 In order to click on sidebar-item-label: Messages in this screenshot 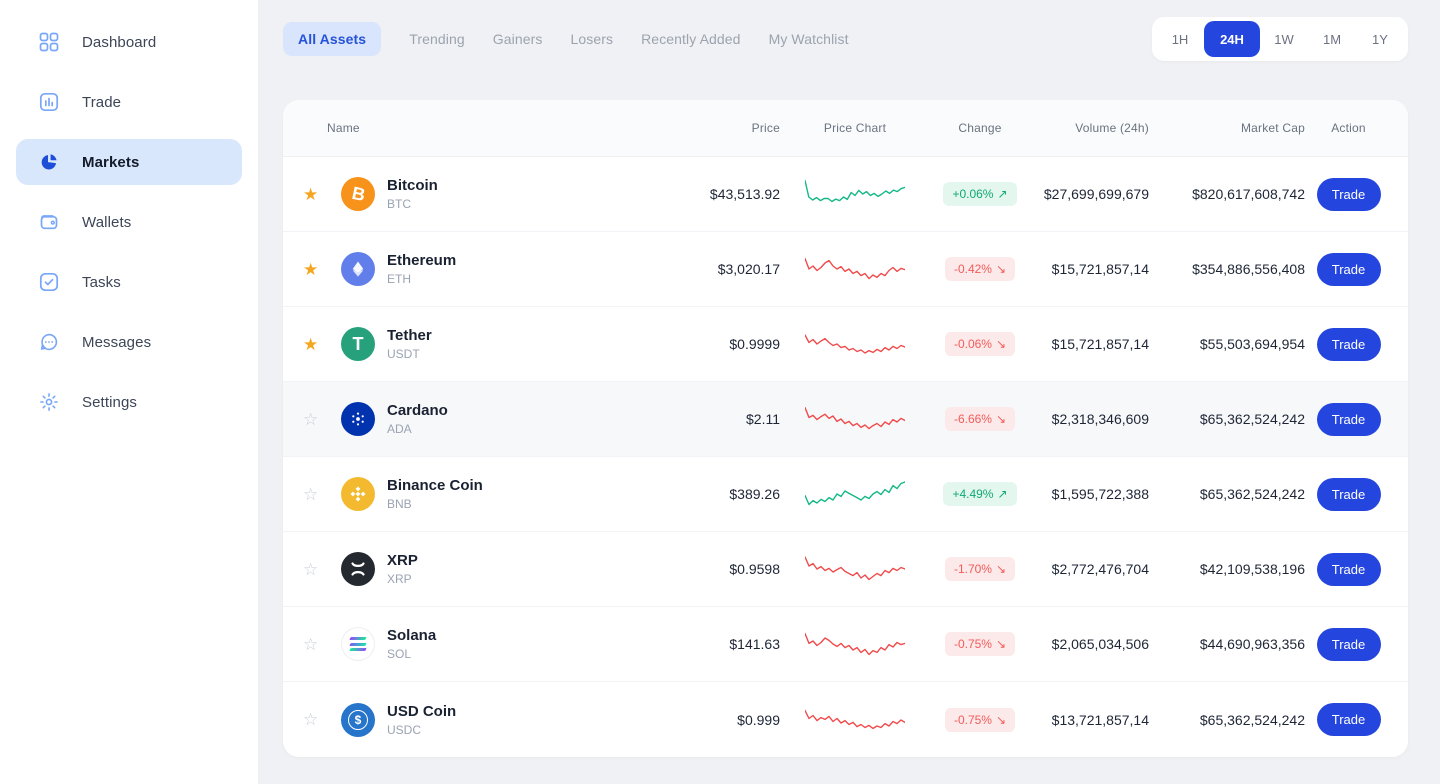, I will do `click(117, 342)`.